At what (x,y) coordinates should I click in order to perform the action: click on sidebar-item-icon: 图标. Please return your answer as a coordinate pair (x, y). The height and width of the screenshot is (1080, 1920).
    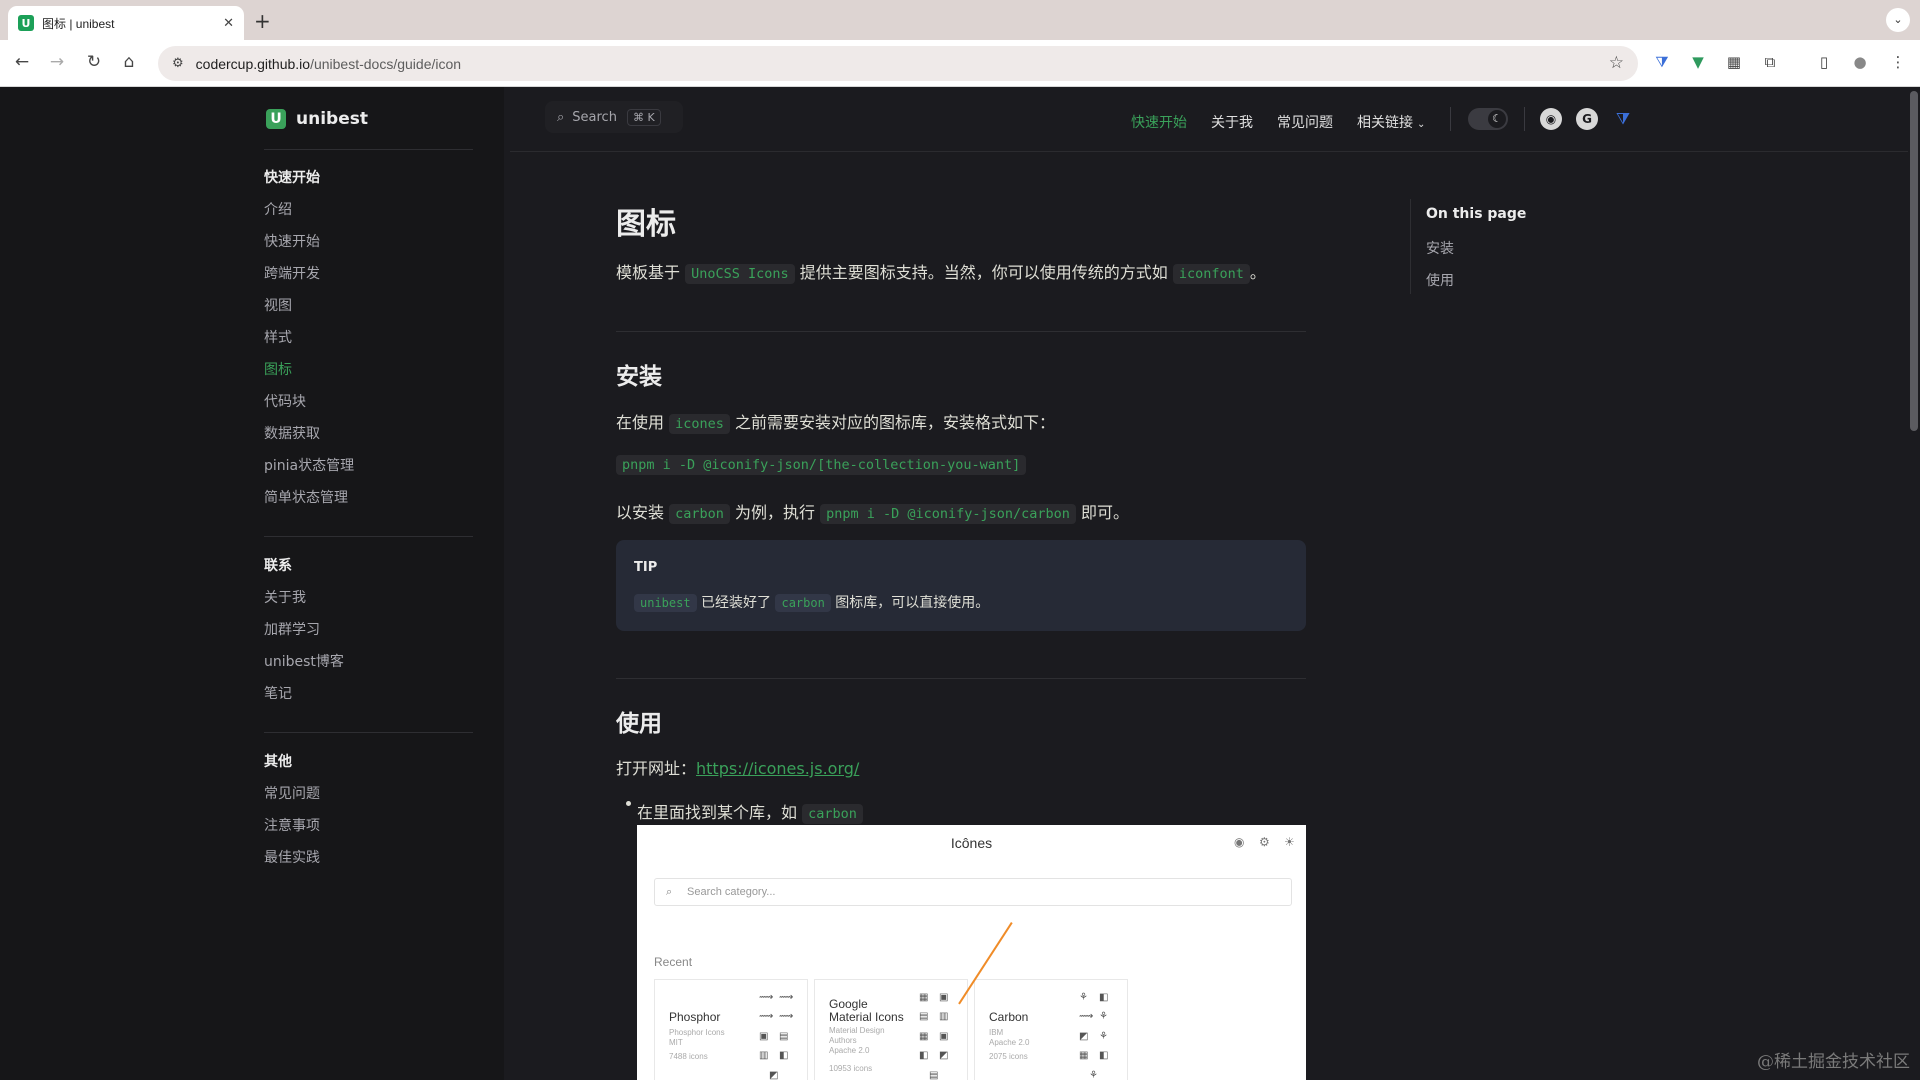
    Looking at the image, I should click on (278, 369).